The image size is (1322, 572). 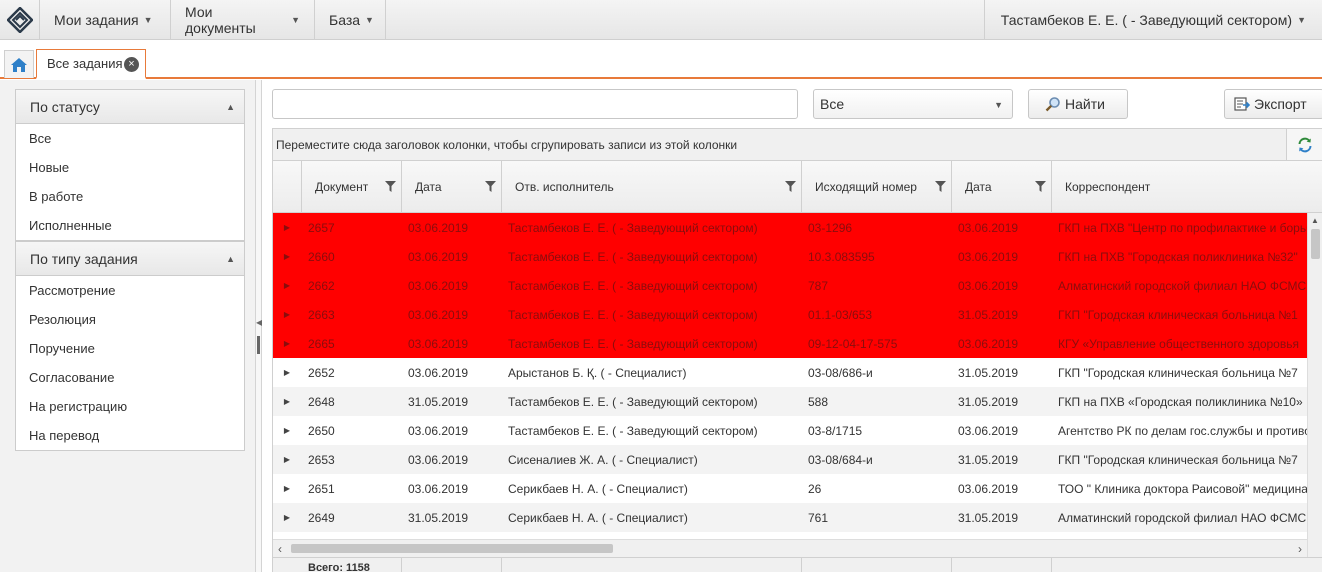 What do you see at coordinates (130, 259) in the screenshot?
I see `type-panel-header: По типу задания ▲` at bounding box center [130, 259].